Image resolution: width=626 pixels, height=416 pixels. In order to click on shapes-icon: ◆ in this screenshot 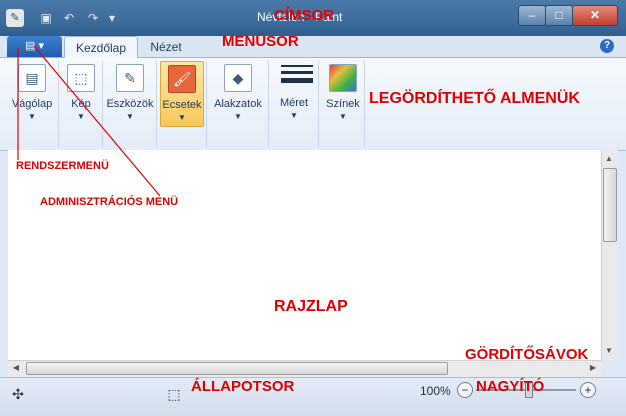, I will do `click(238, 78)`.